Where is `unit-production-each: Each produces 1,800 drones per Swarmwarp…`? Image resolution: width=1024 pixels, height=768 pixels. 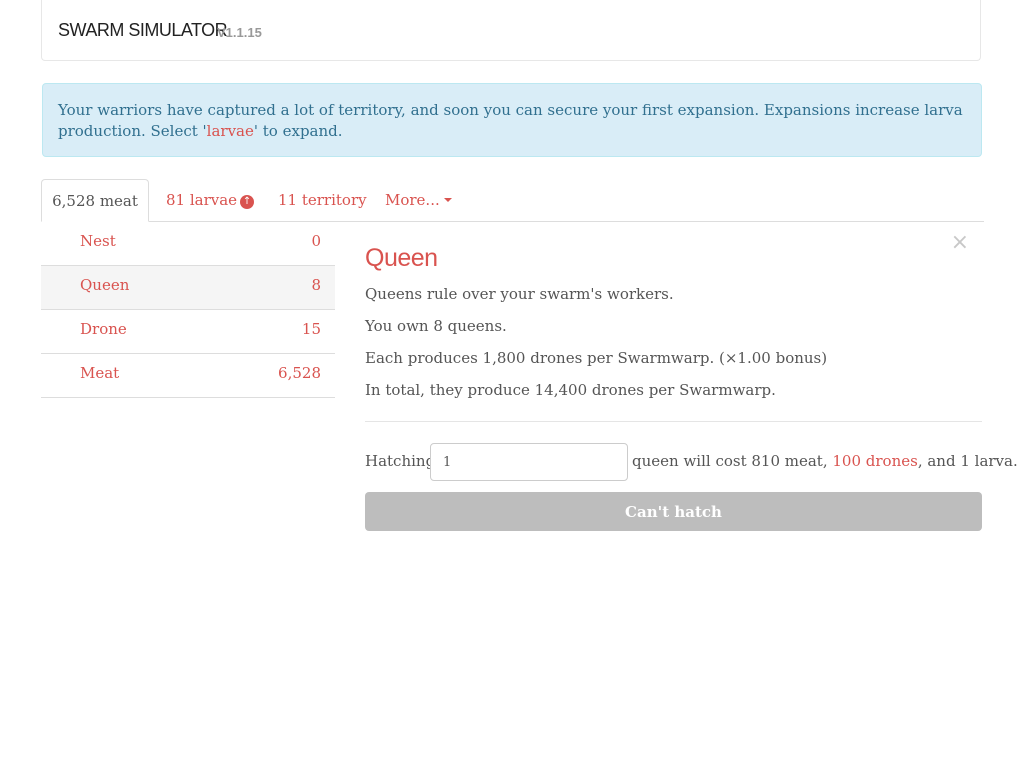 unit-production-each: Each produces 1,800 drones per Swarmwarp… is located at coordinates (596, 358).